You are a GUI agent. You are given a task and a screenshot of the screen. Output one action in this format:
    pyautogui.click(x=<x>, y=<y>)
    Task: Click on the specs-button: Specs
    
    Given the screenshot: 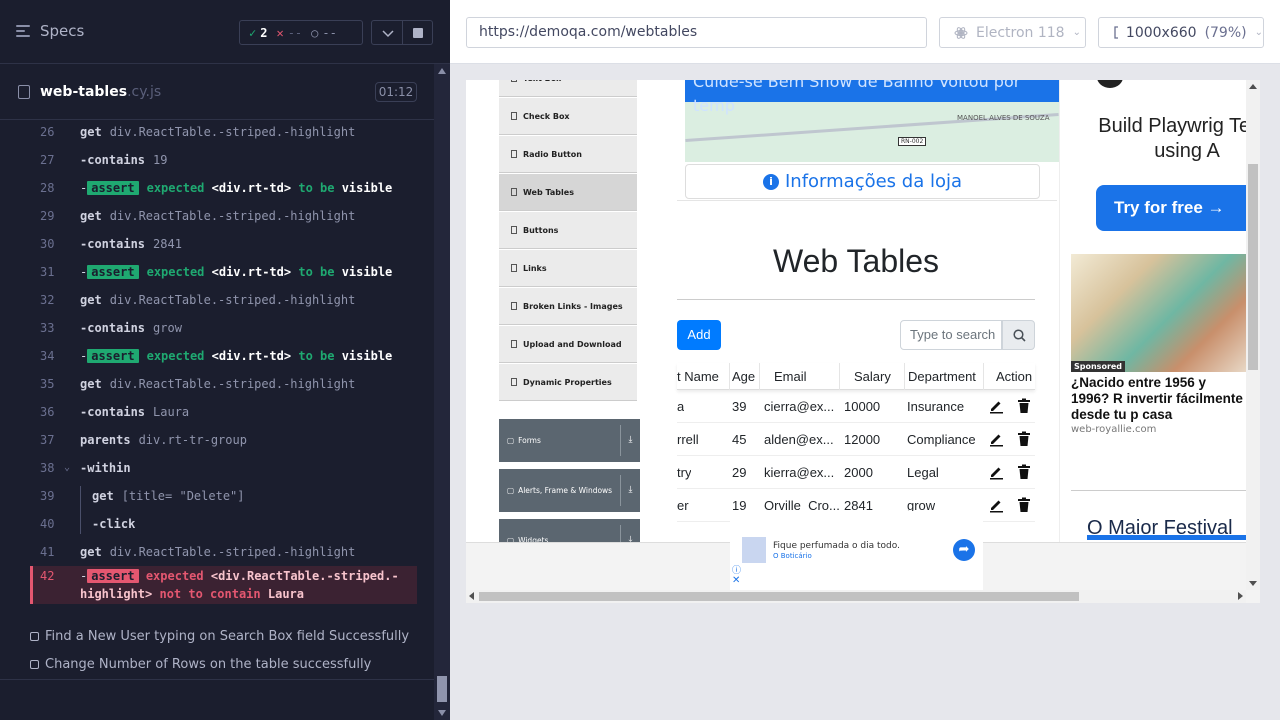 What is the action you would take?
    pyautogui.click(x=50, y=31)
    